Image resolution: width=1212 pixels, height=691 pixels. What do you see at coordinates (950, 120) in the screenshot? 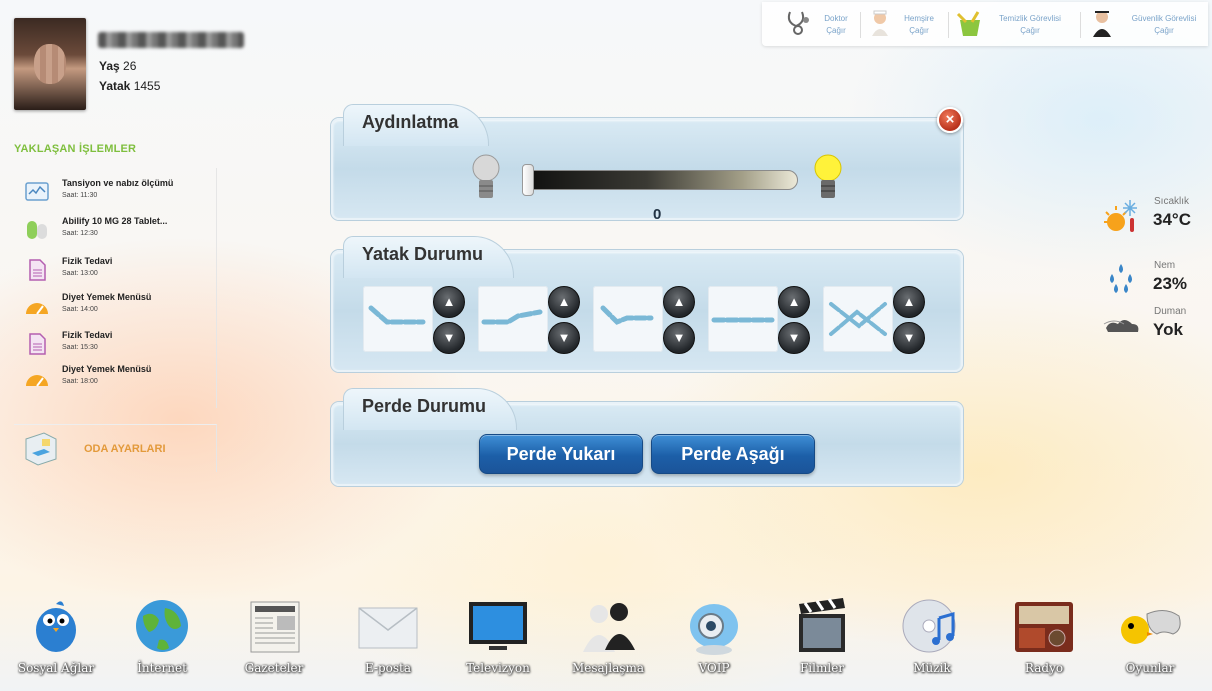
I see `close-button: ×` at bounding box center [950, 120].